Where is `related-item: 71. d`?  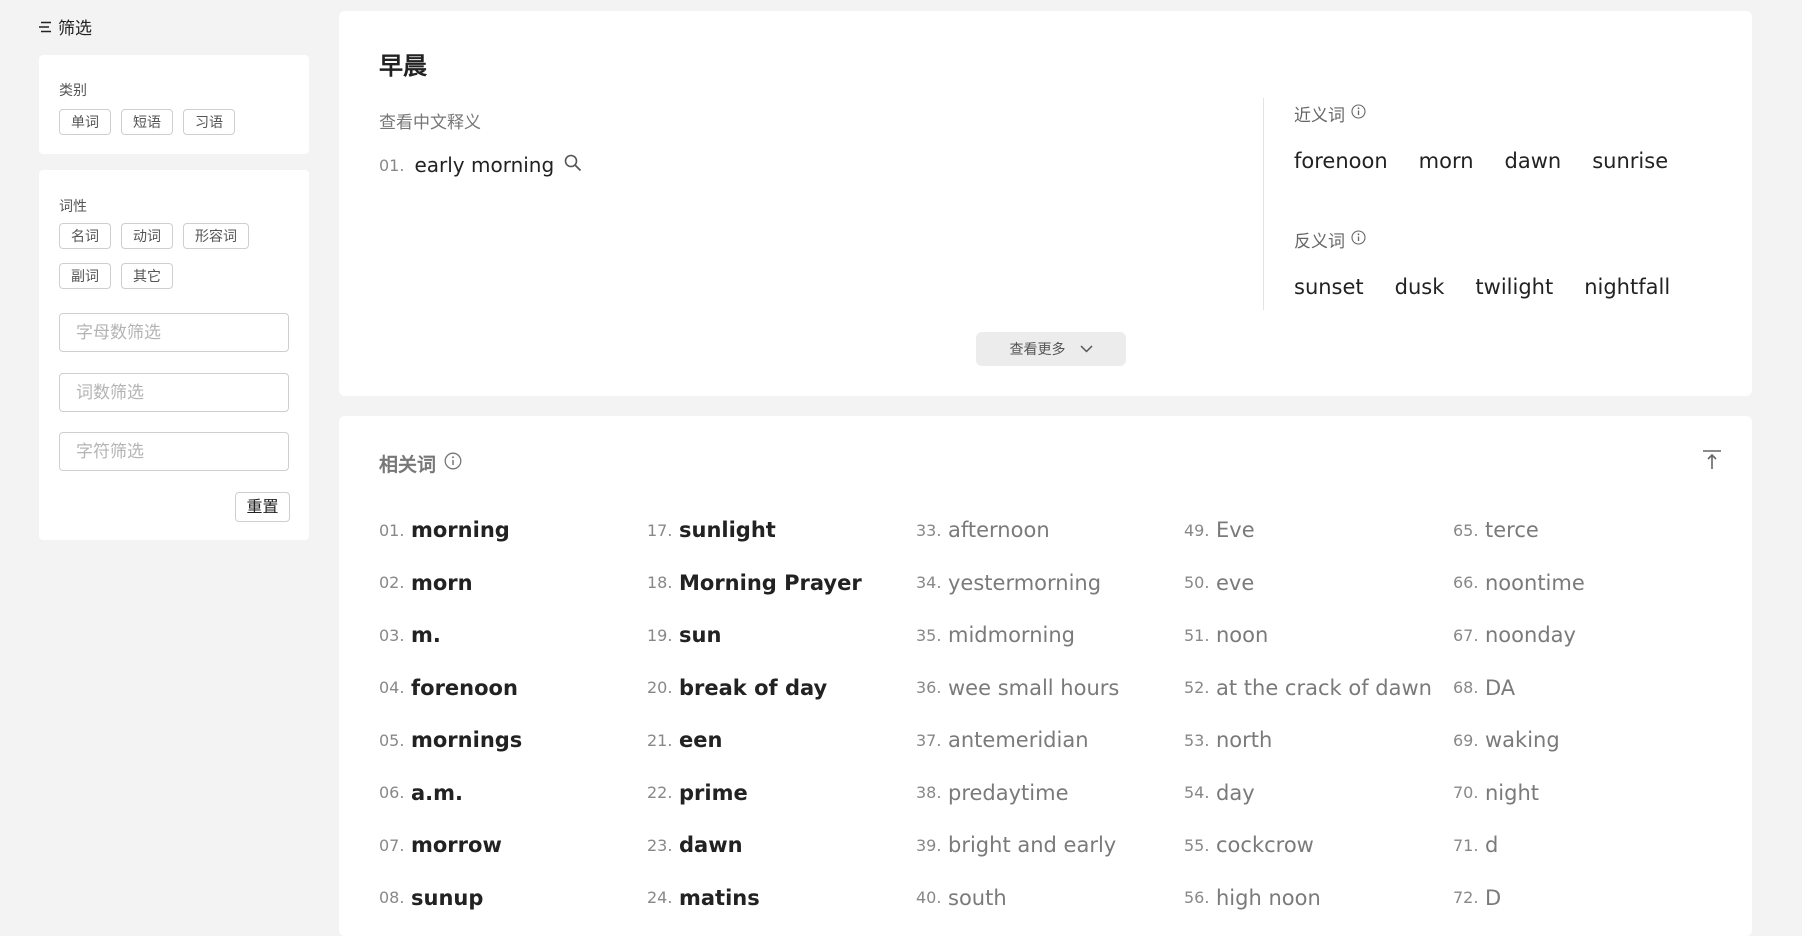
related-item: 71. d is located at coordinates (1583, 845).